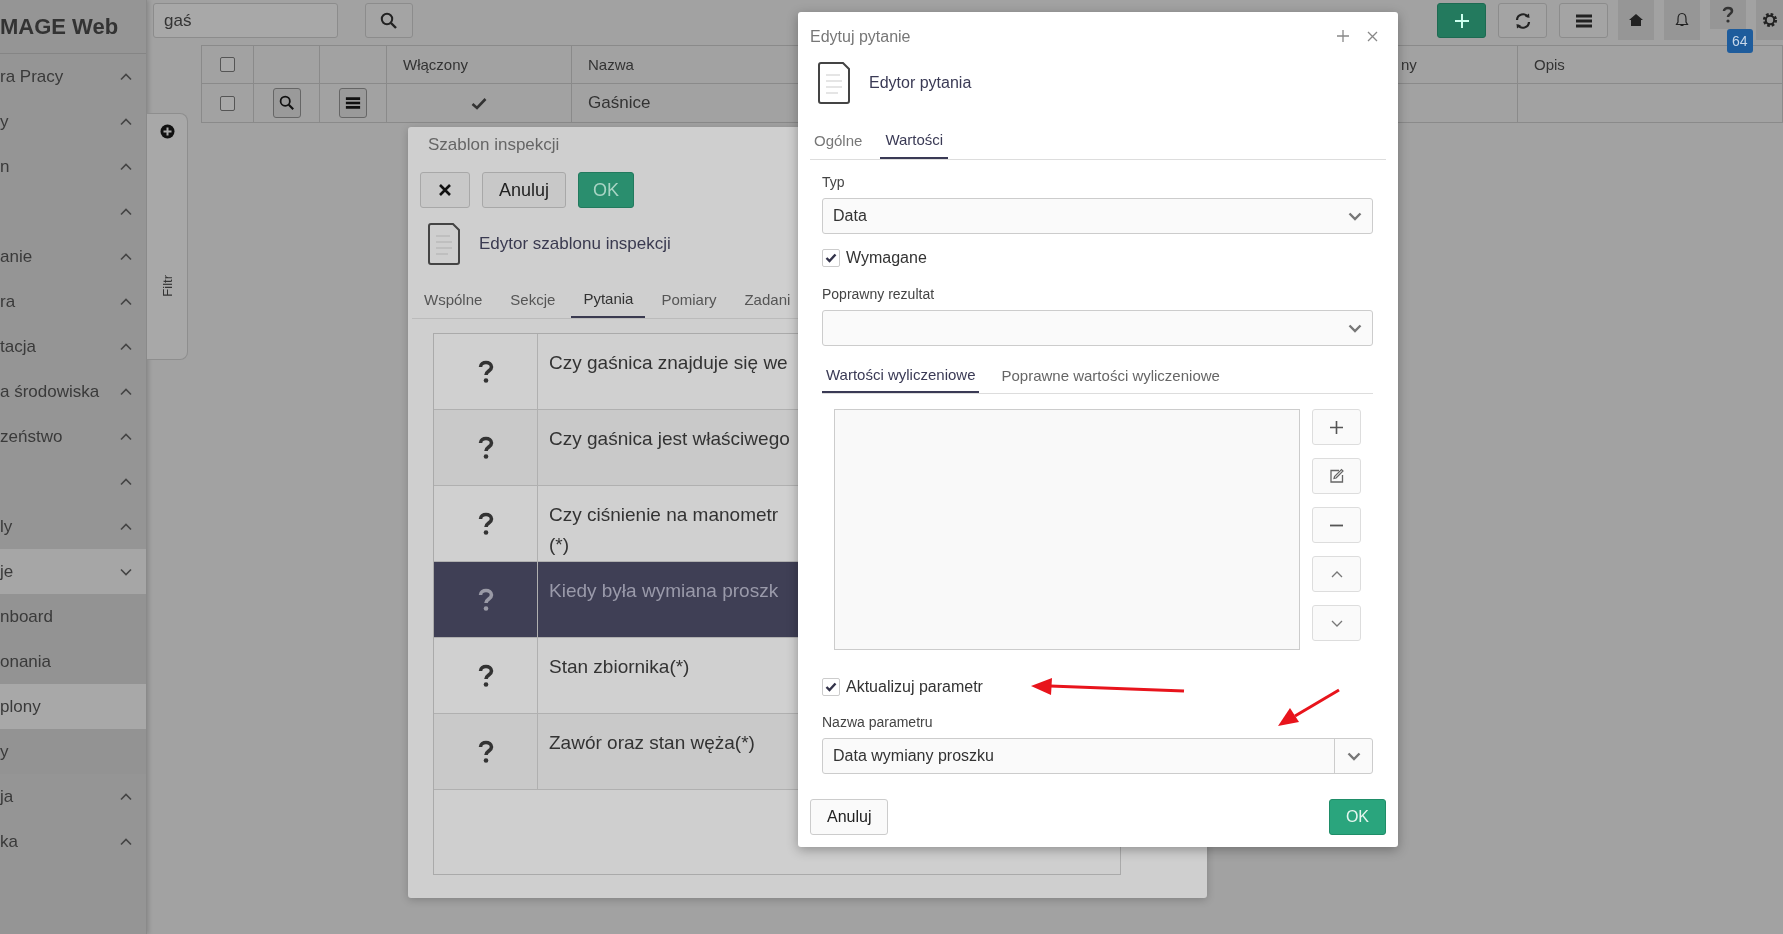  Describe the element at coordinates (920, 83) in the screenshot. I see `editor-heading: Edytor pytania` at that location.